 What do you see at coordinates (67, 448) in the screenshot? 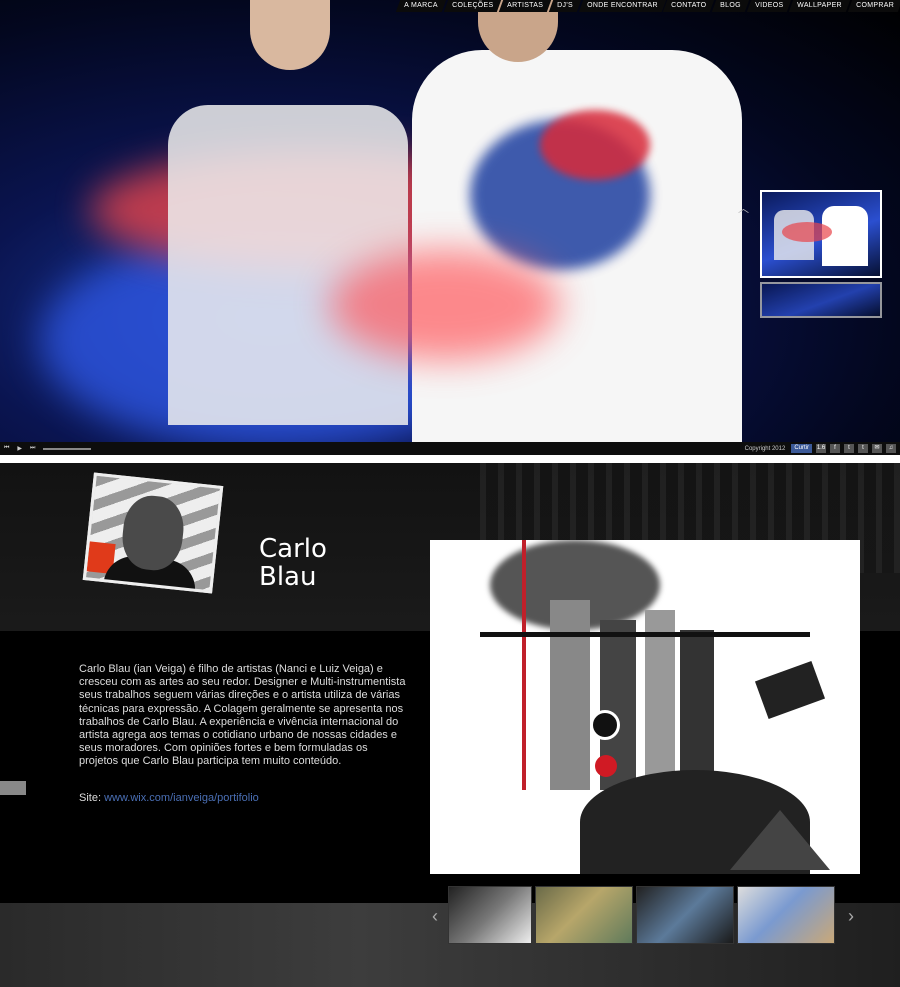
I see `progress-bar` at bounding box center [67, 448].